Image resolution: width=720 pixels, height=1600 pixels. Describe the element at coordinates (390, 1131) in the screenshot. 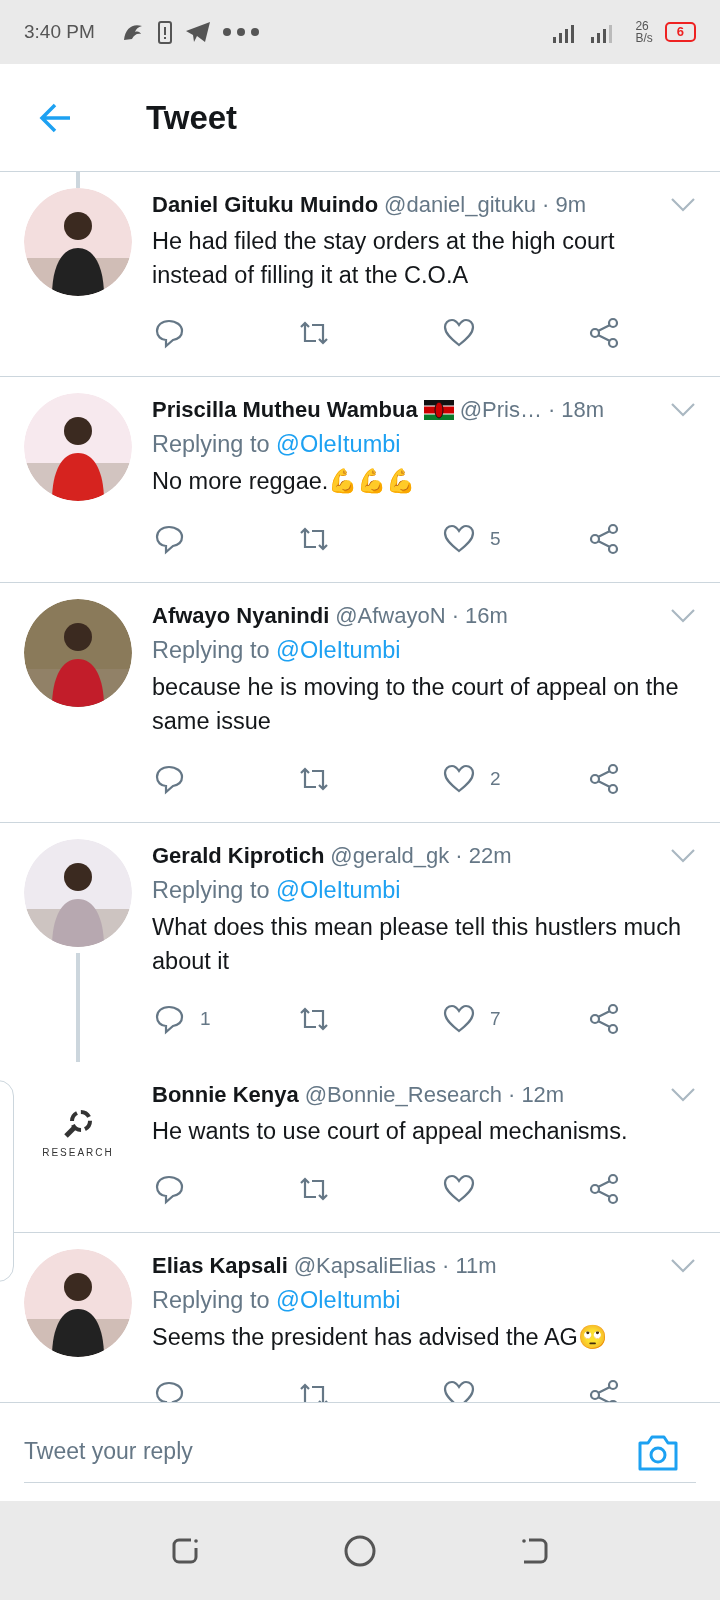

I see `tweet-text: He wants to use court of appeal mechanisms.` at that location.